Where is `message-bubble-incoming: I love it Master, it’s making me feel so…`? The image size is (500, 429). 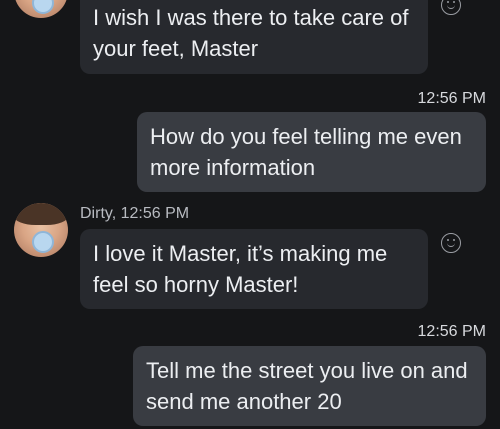
message-bubble-incoming: I love it Master, it’s making me feel so… is located at coordinates (254, 269).